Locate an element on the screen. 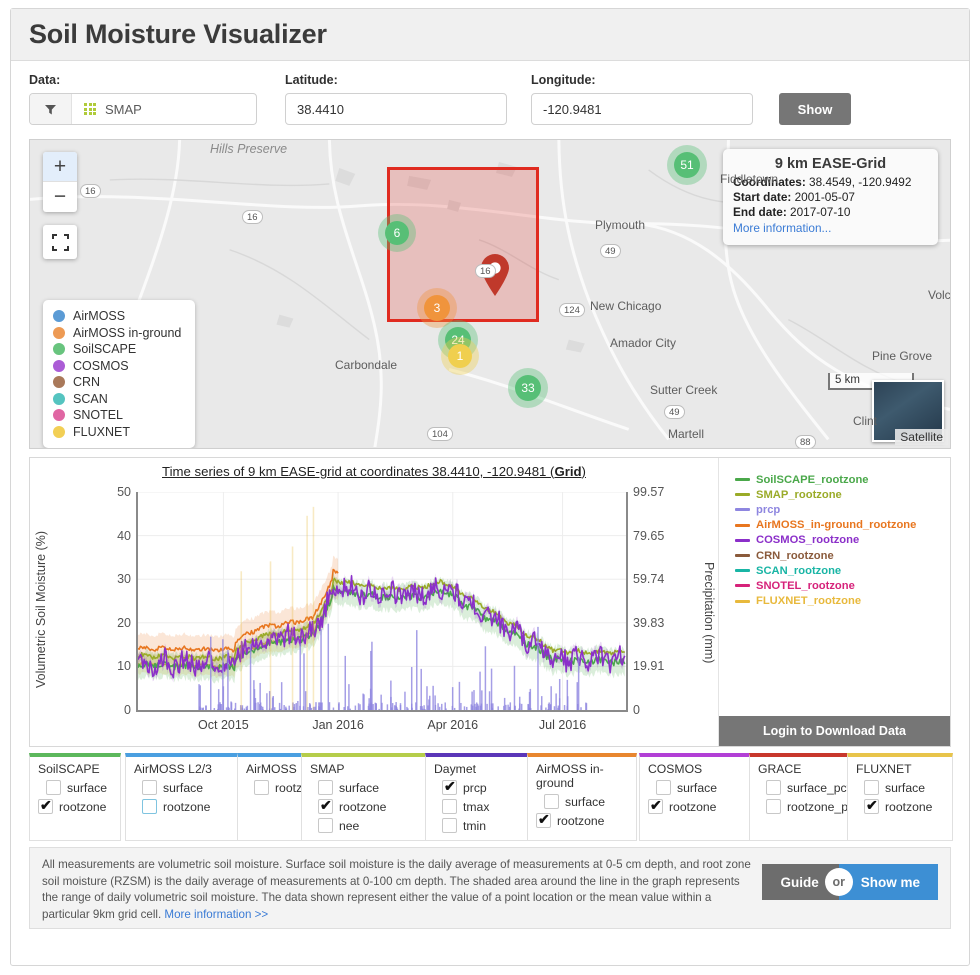  checkbox-row: tmin is located at coordinates (477, 825).